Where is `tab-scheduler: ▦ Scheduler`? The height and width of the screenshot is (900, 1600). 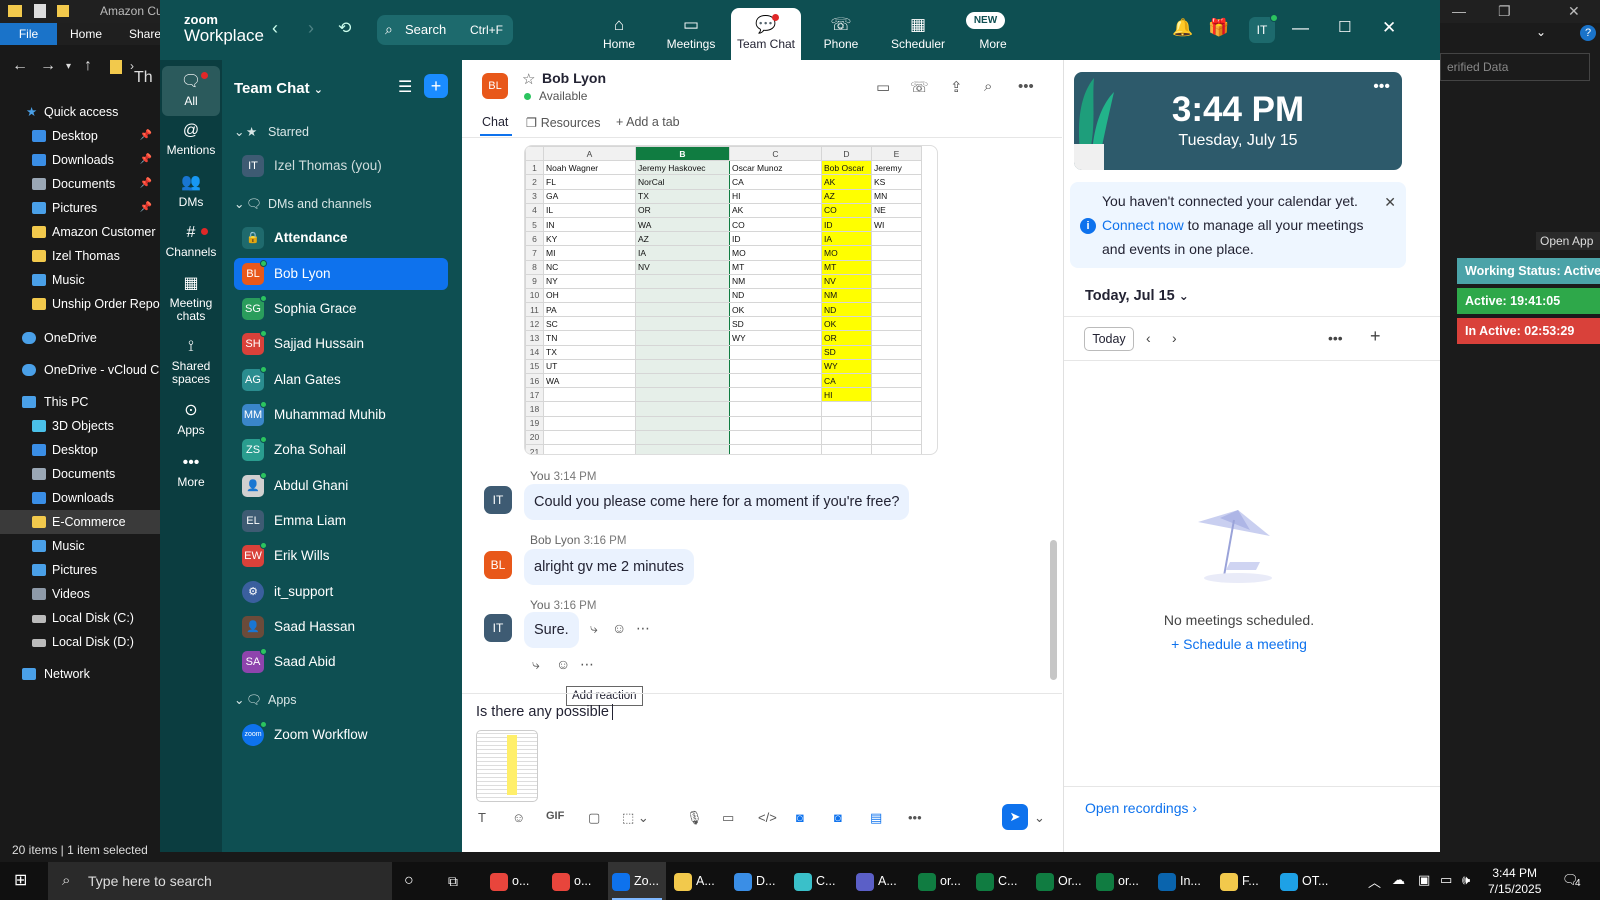
tab-scheduler: ▦ Scheduler is located at coordinates (918, 34).